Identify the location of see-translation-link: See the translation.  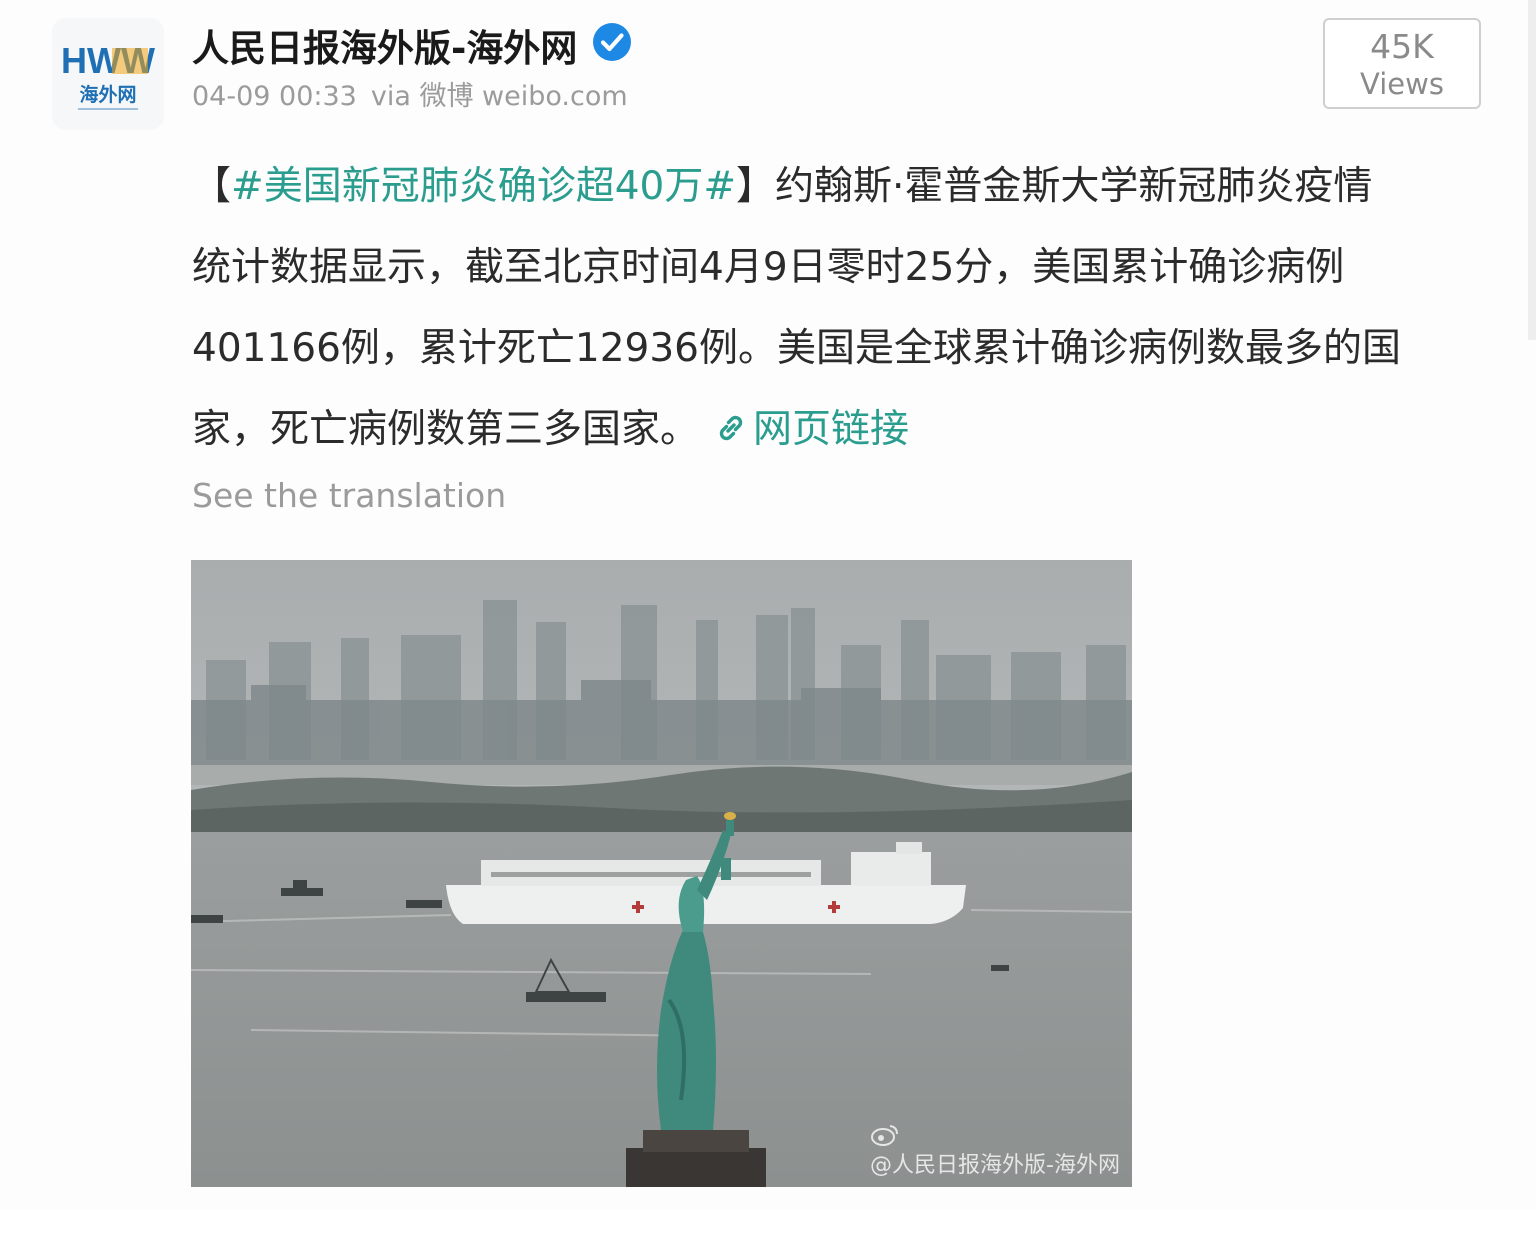
(349, 495).